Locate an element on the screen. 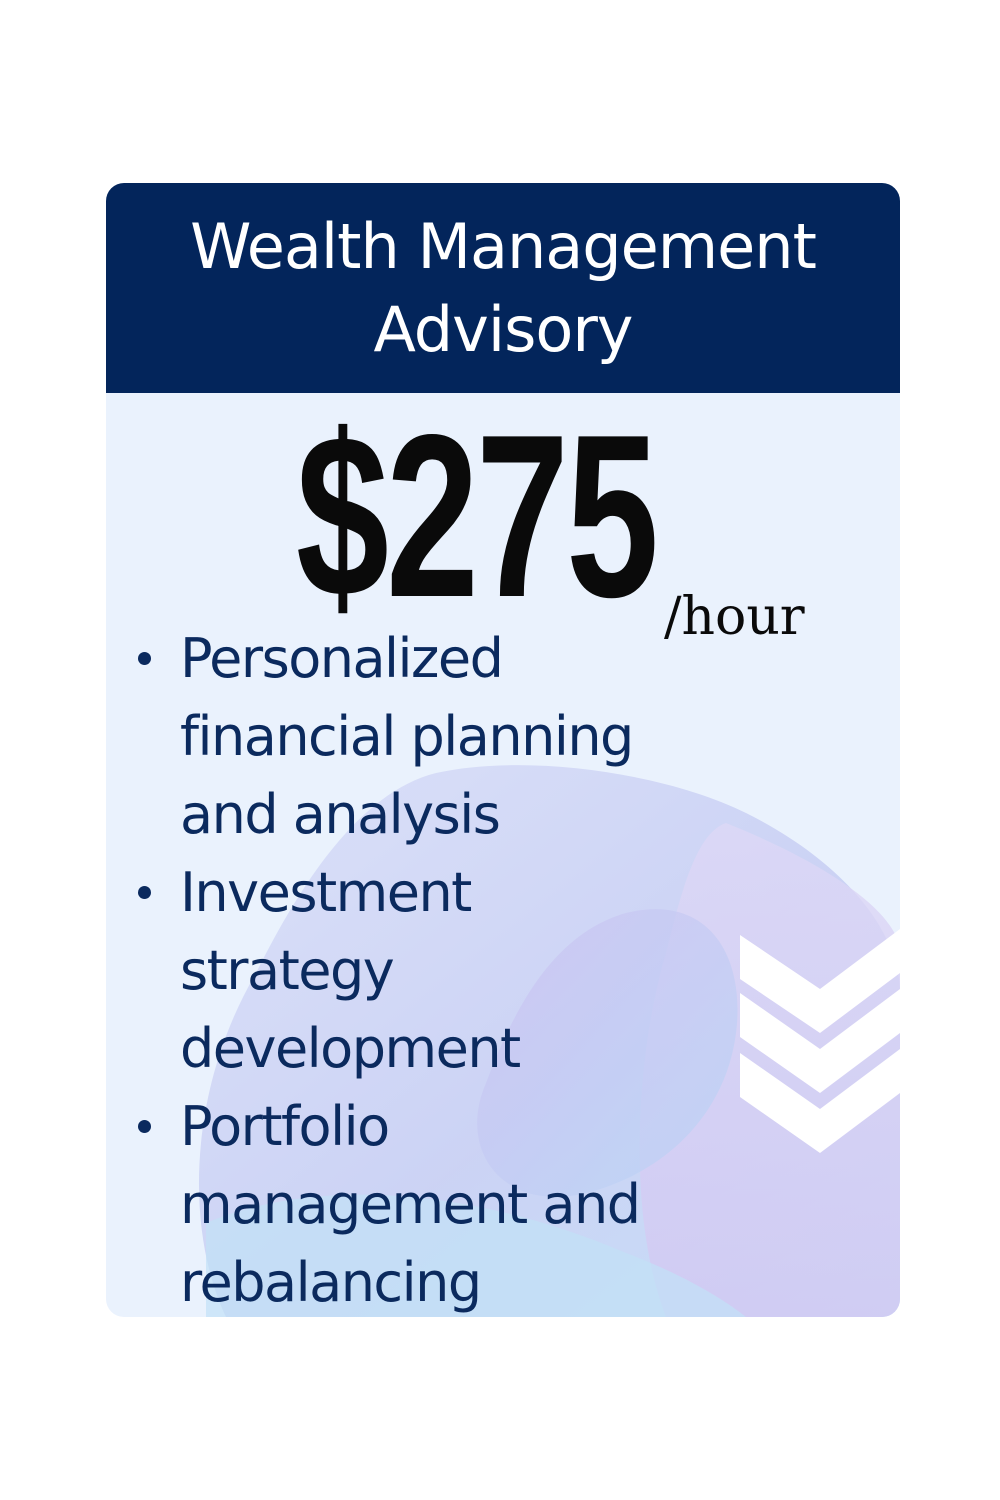 Image resolution: width=1000 pixels, height=1500 pixels. price-amount: $275 is located at coordinates (477, 519).